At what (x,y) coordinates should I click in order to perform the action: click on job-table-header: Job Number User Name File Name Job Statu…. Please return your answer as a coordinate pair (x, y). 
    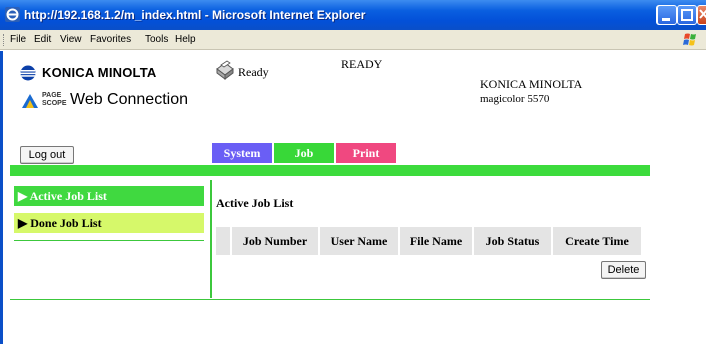
    Looking at the image, I should click on (428, 241).